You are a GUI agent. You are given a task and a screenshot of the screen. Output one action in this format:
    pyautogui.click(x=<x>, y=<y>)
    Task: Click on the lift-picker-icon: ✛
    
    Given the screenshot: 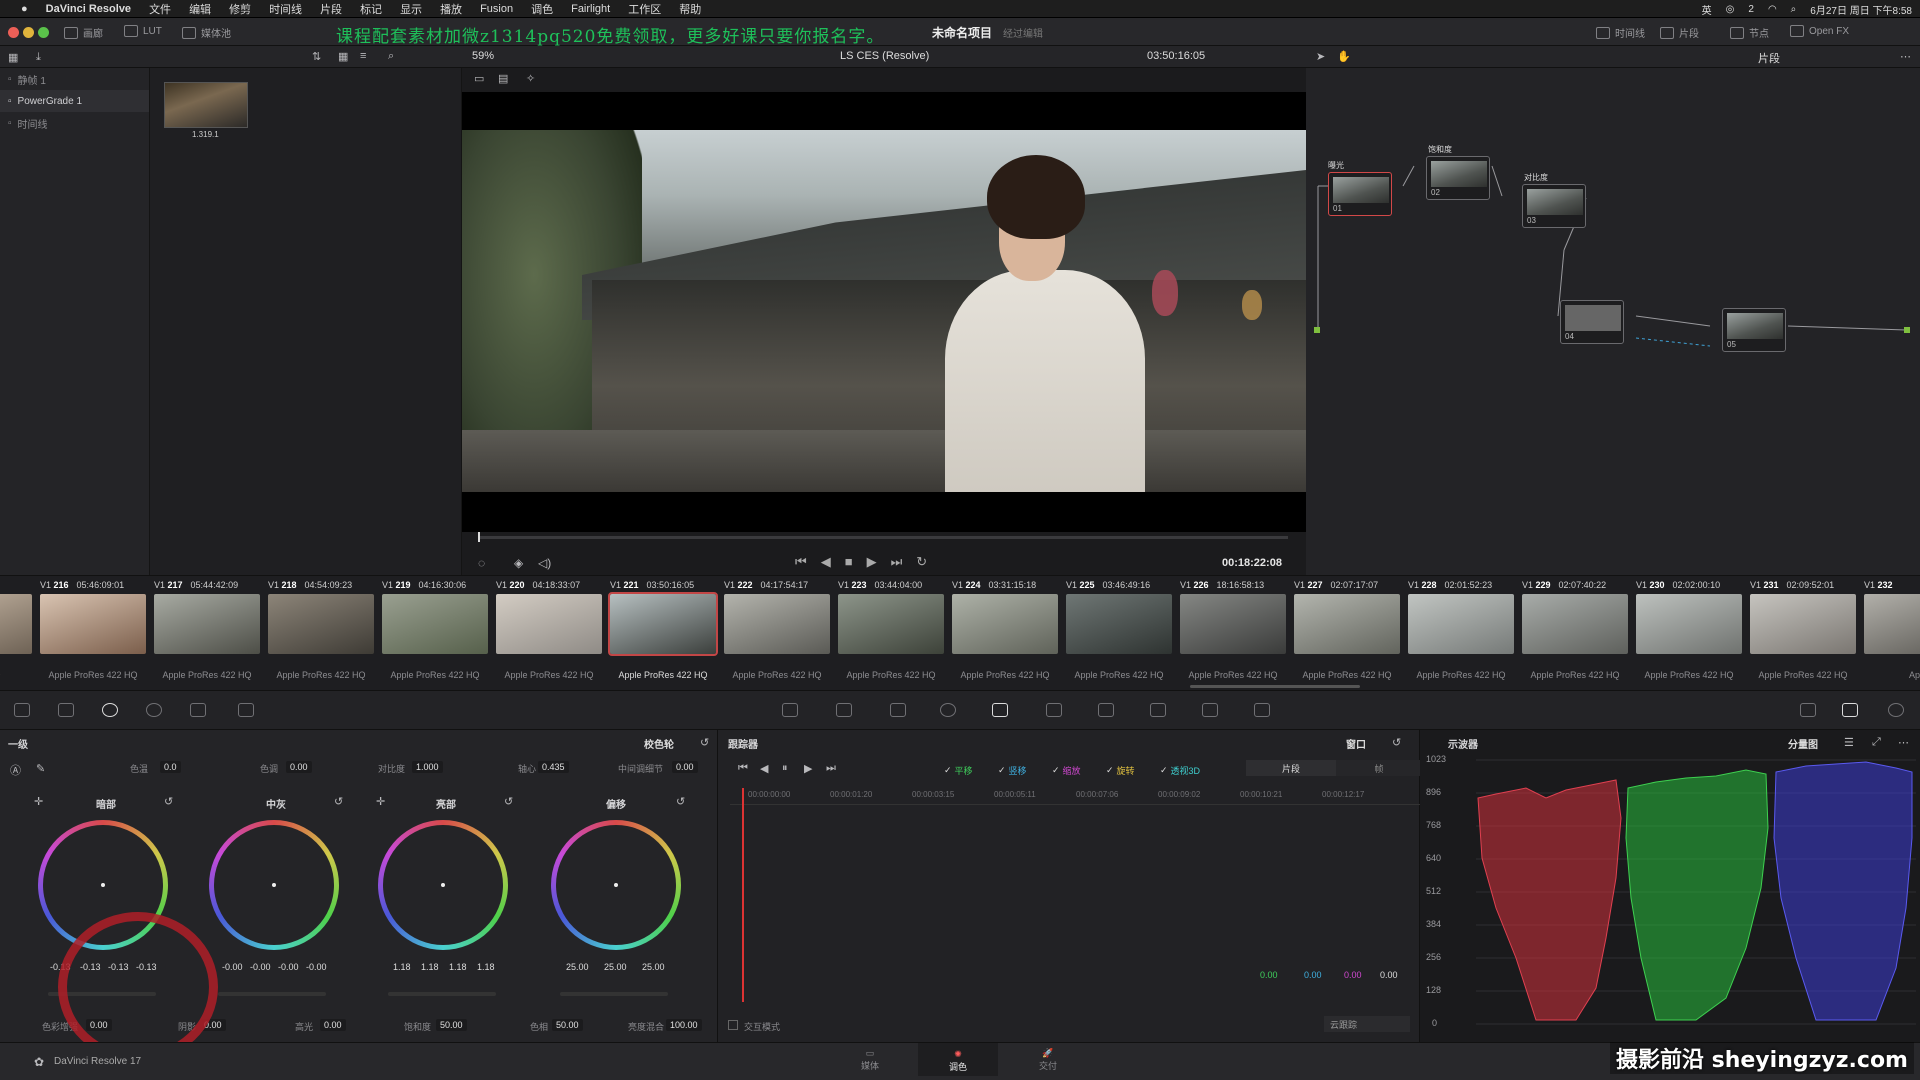 What is the action you would take?
    pyautogui.click(x=38, y=801)
    